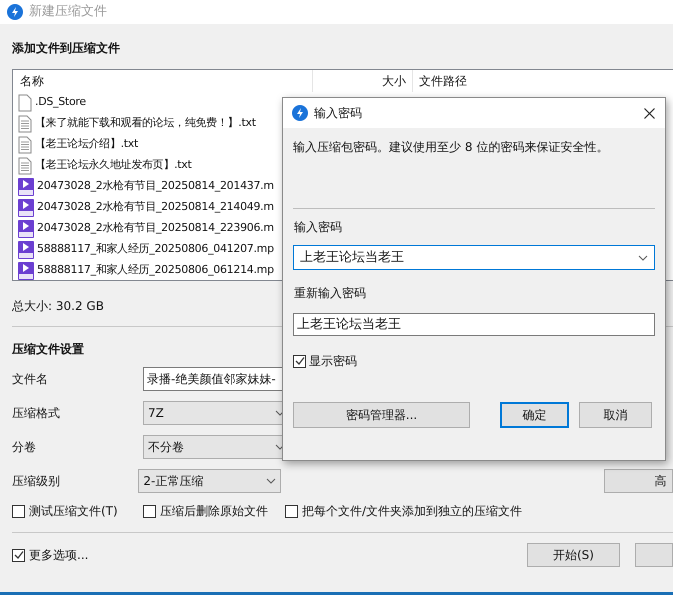 The width and height of the screenshot is (673, 595). What do you see at coordinates (155, 270) in the screenshot?
I see `file-name: 58888117_和家人经历_20250806_061214.mp` at bounding box center [155, 270].